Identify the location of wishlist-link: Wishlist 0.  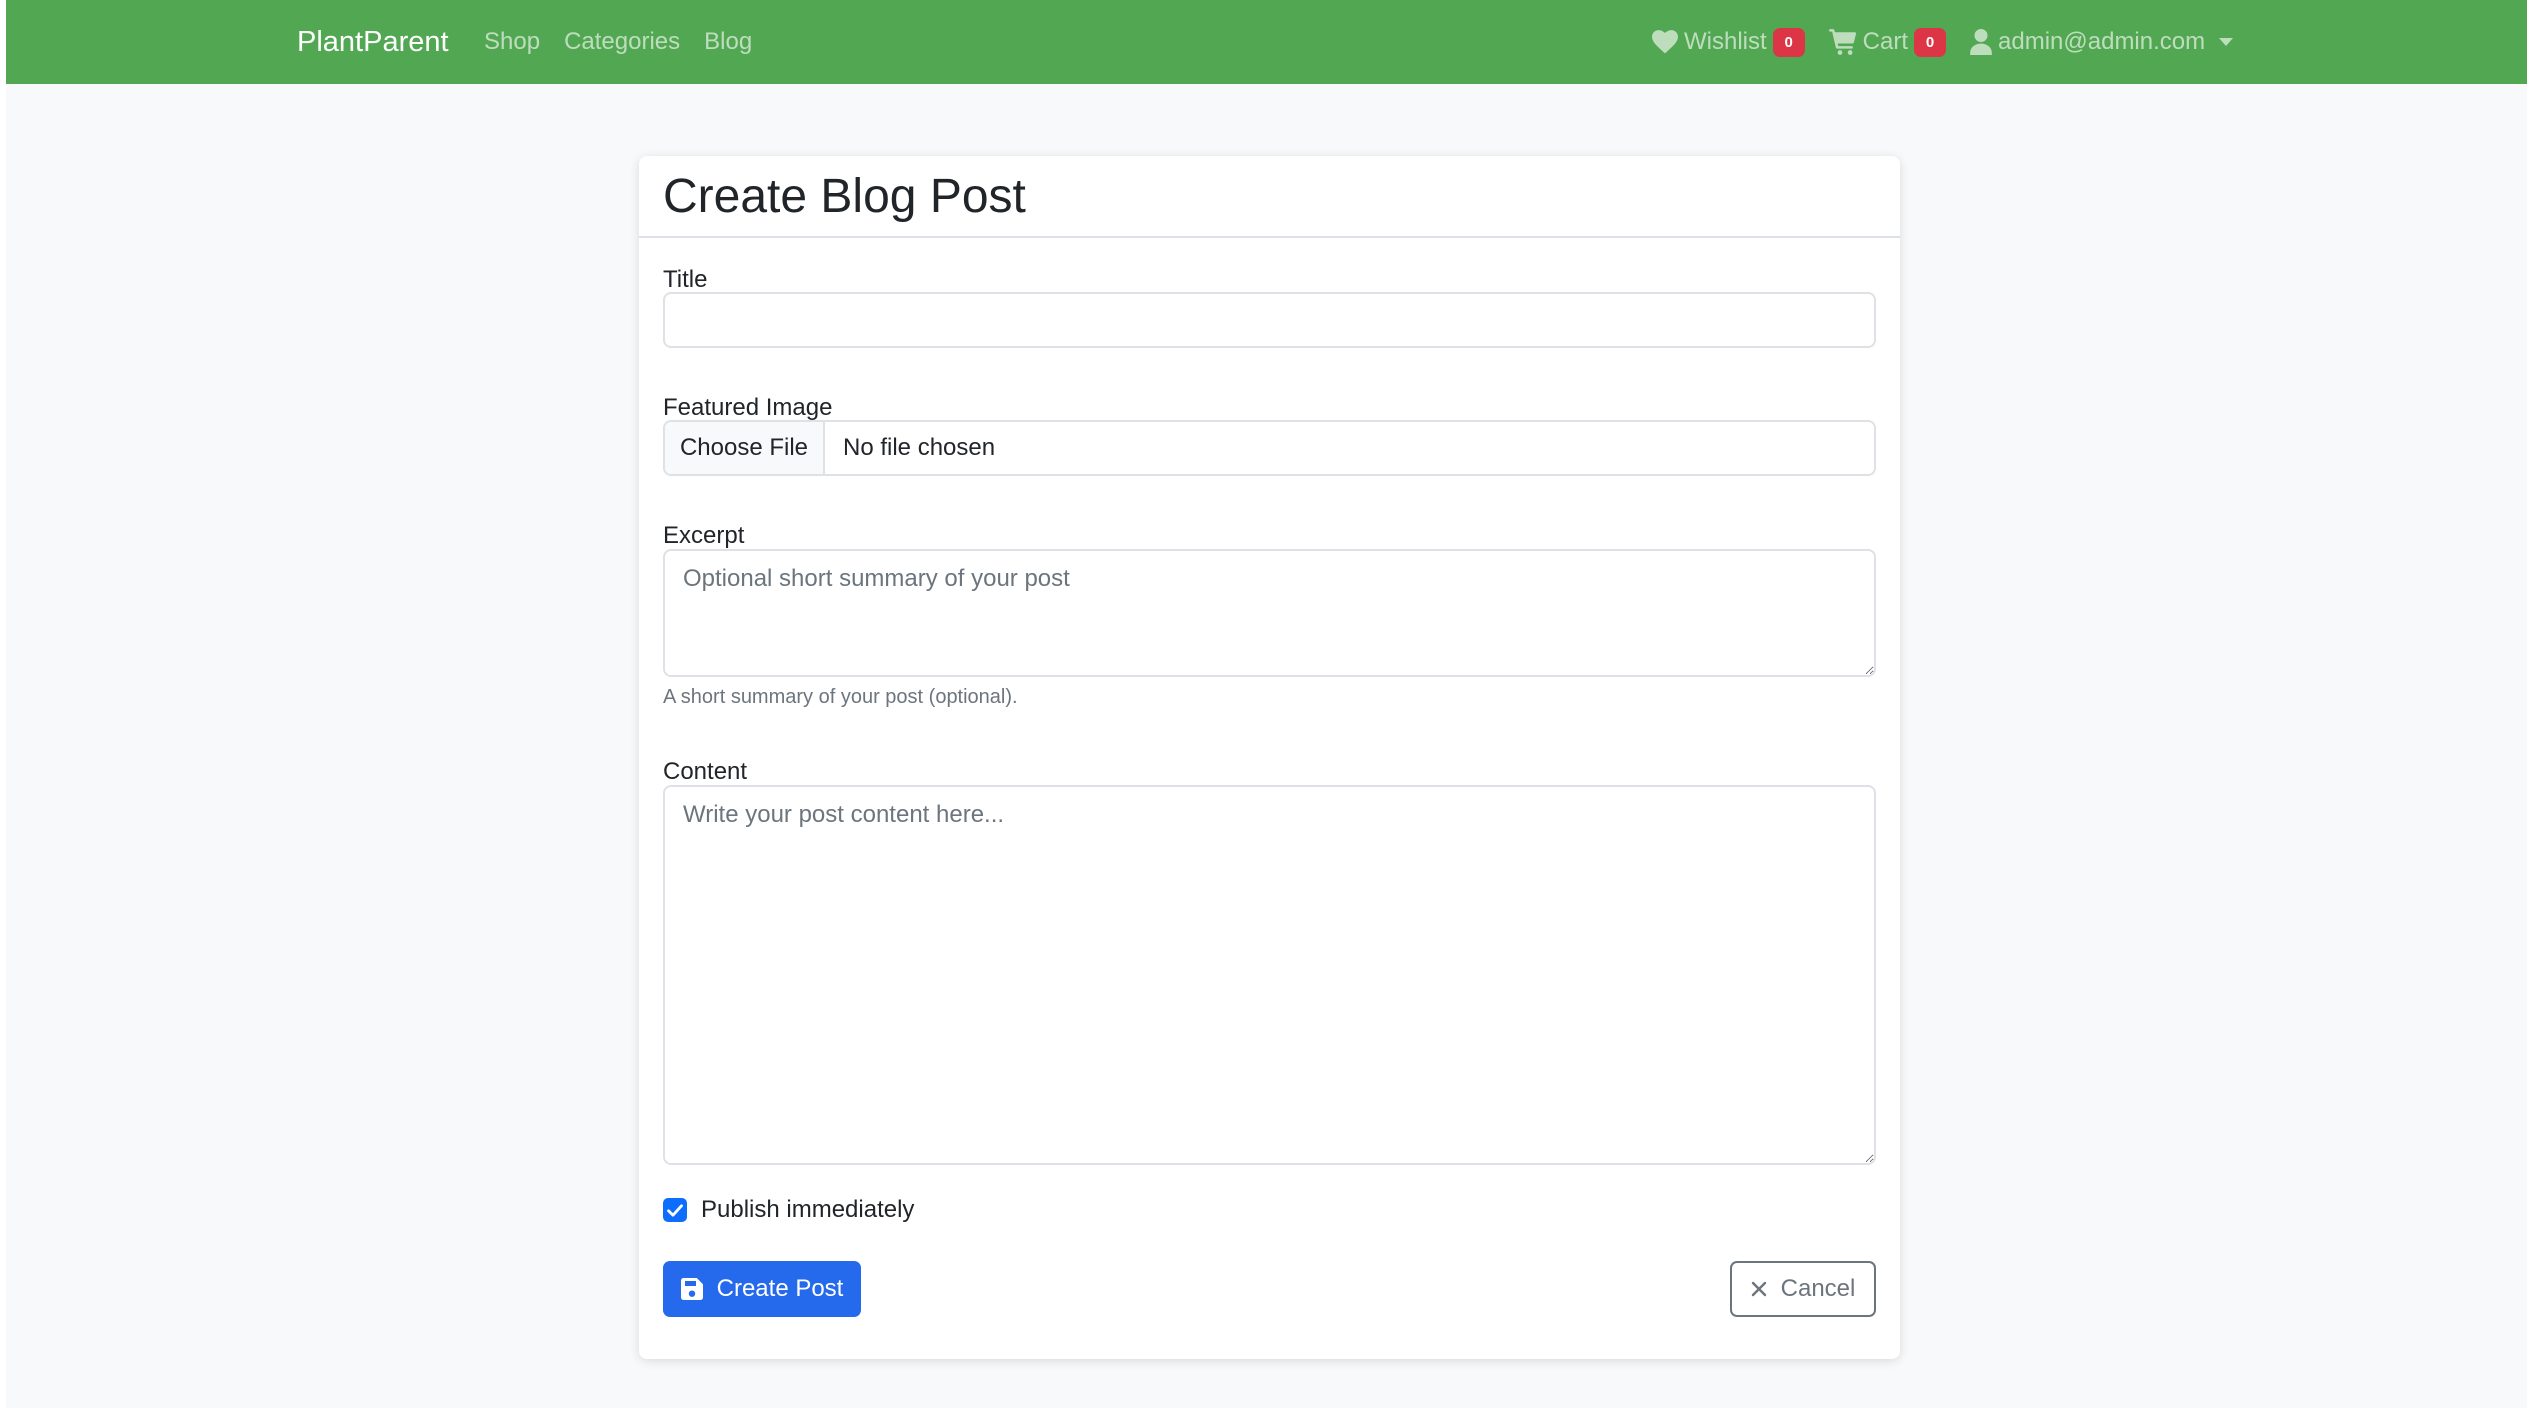
(1728, 42).